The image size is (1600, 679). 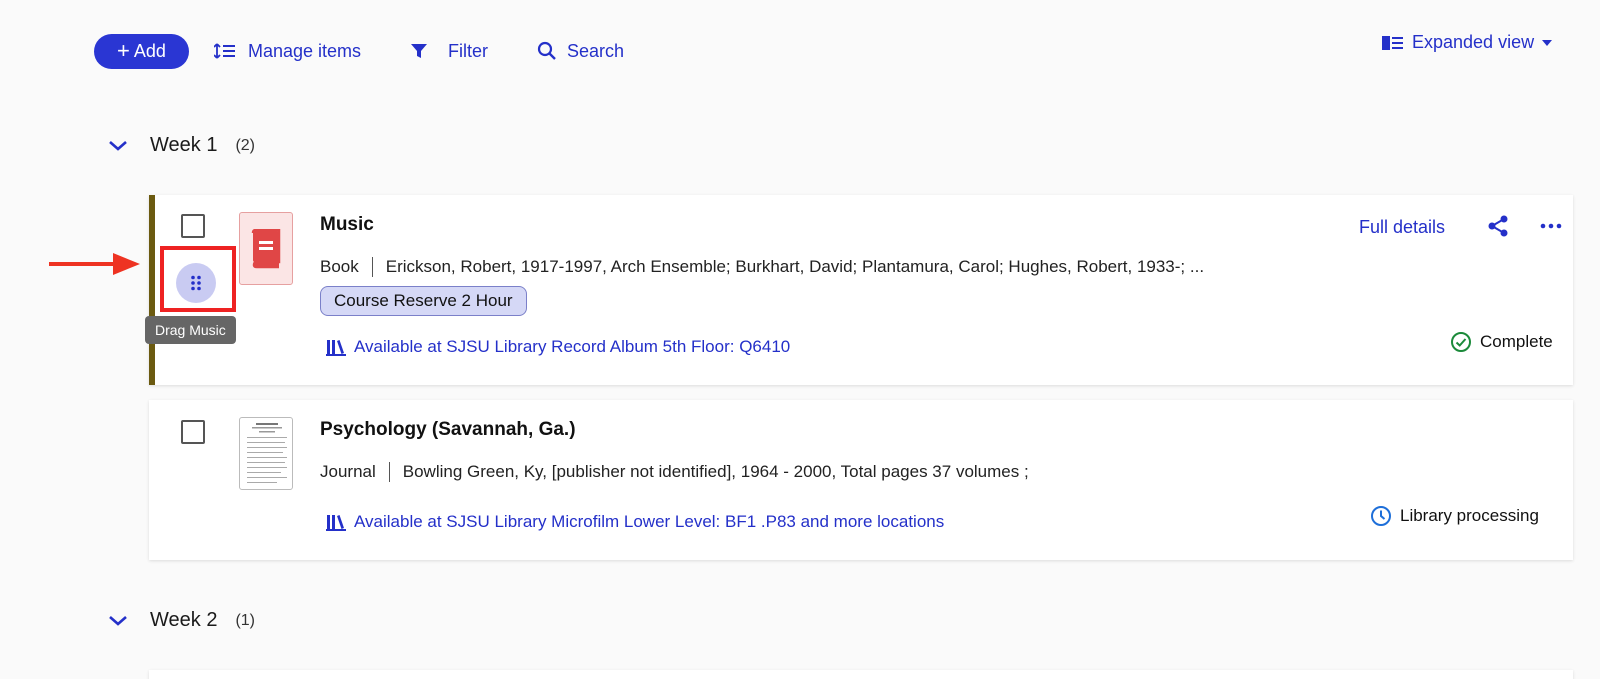 I want to click on drag-dots-icon, so click(x=196, y=283).